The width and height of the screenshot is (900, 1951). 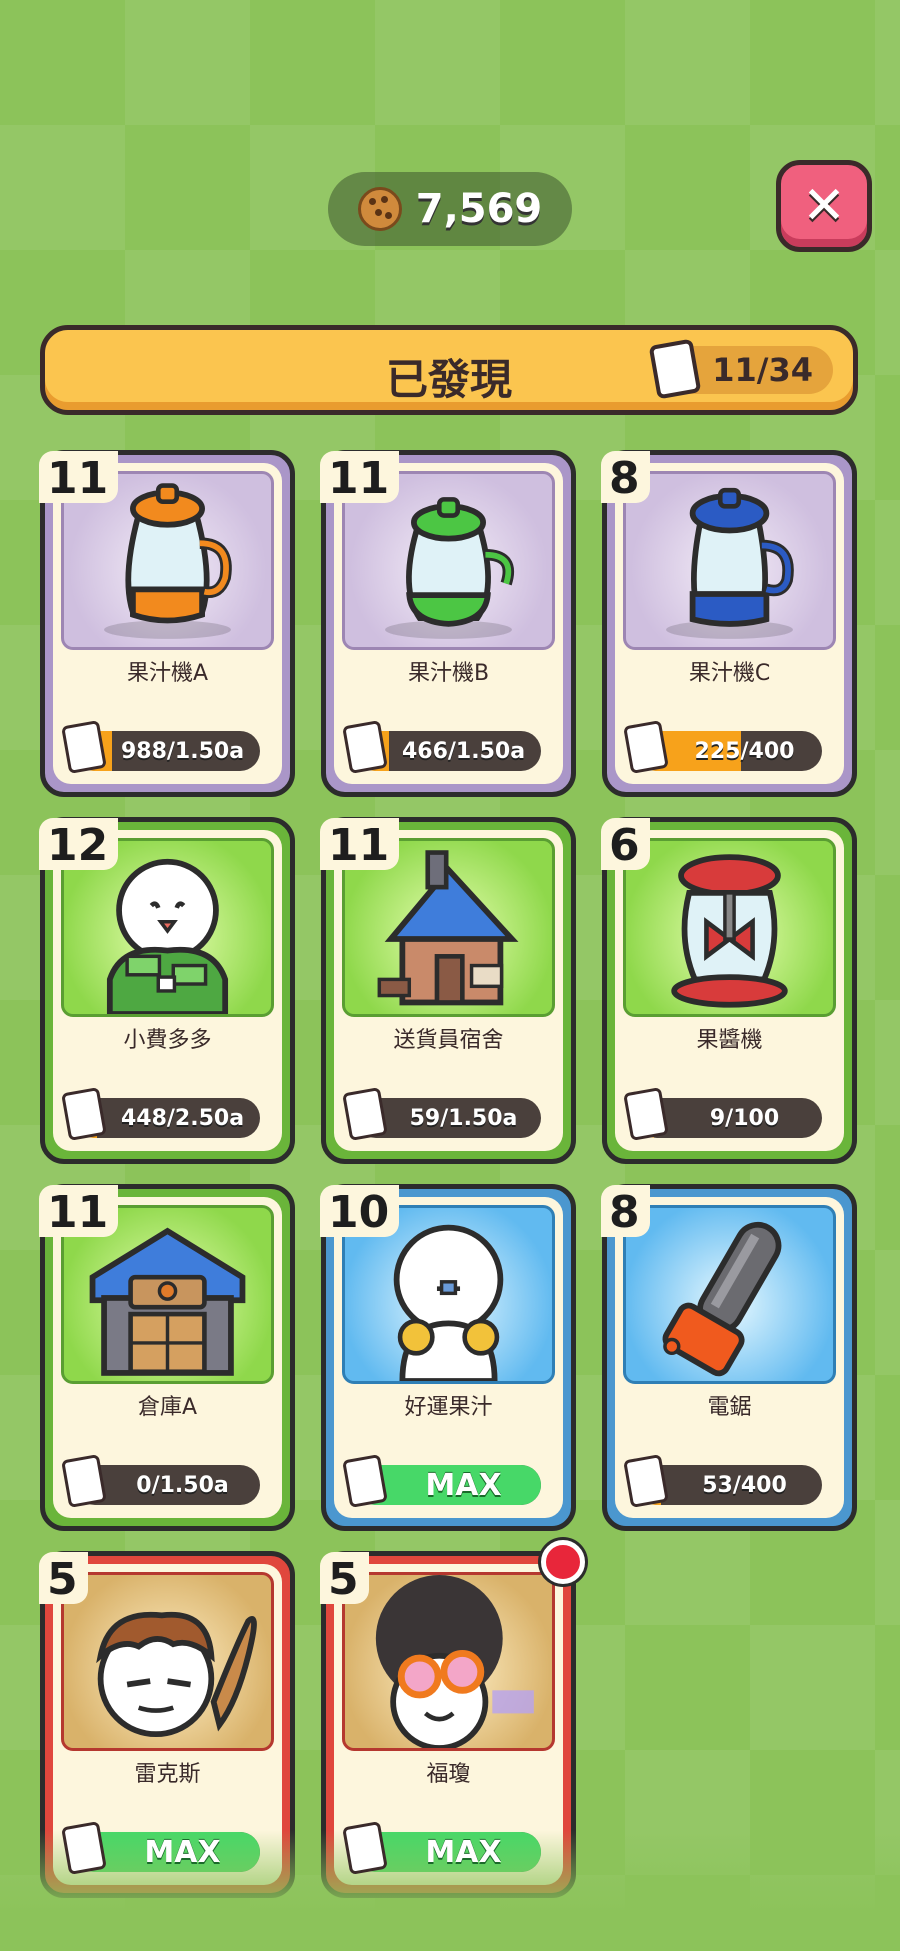 I want to click on card-fuqiong-character: 福瓊 MAX 5, so click(x=452, y=1719).